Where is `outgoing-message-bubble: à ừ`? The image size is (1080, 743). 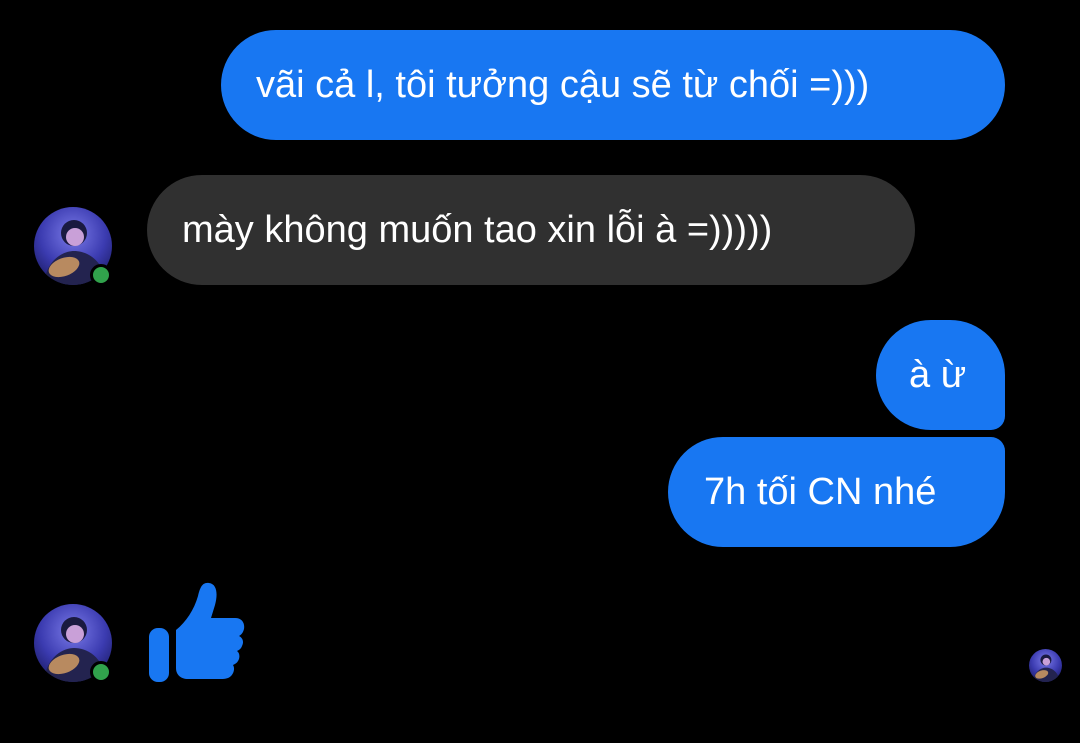
outgoing-message-bubble: à ừ is located at coordinates (940, 375).